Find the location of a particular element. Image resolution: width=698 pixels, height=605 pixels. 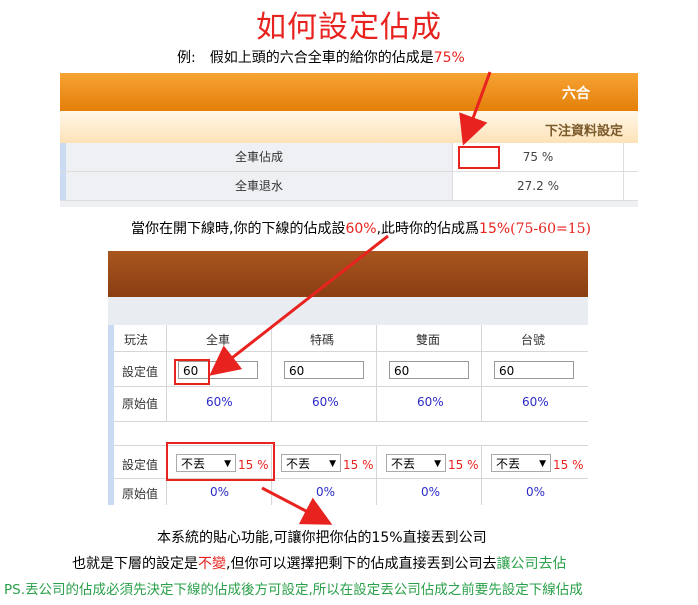

note-highlight-company: 讓公司去佔 is located at coordinates (531, 564).